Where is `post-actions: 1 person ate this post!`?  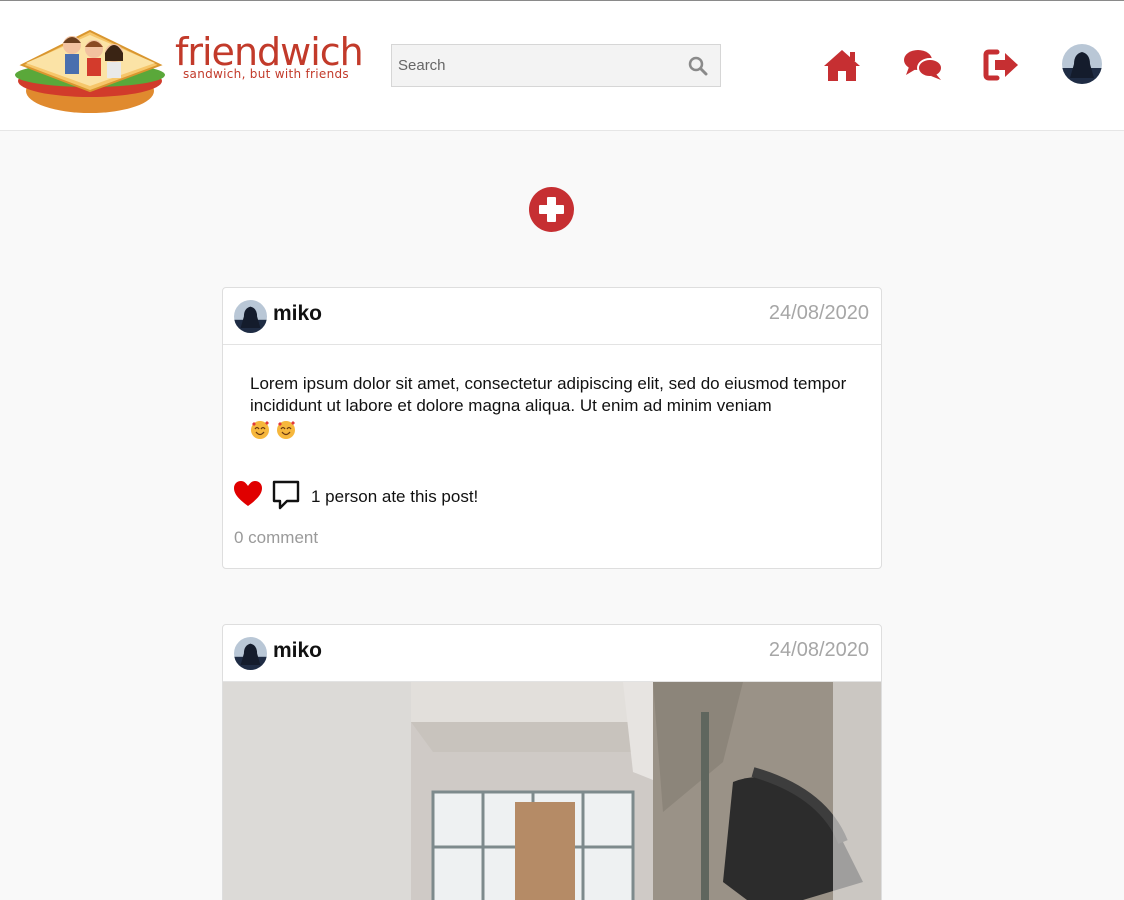 post-actions: 1 person ate this post! is located at coordinates (552, 501).